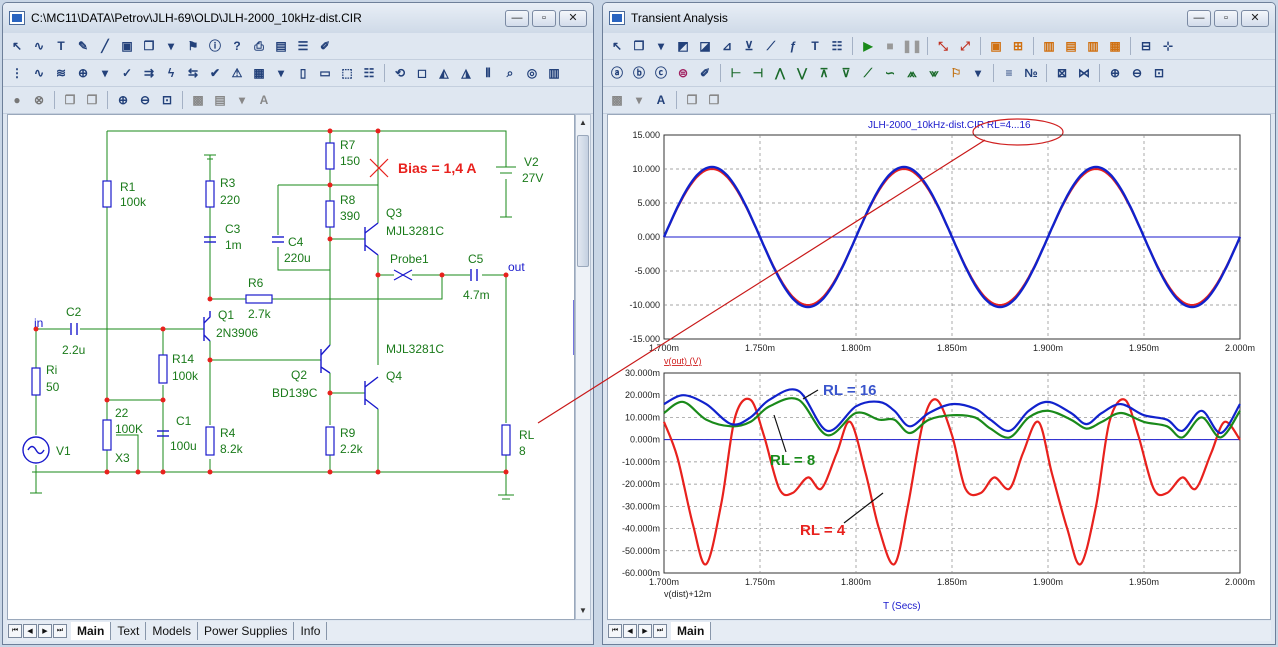 The height and width of the screenshot is (647, 1278). What do you see at coordinates (215, 46) in the screenshot?
I see `info-icon: ⓘ` at bounding box center [215, 46].